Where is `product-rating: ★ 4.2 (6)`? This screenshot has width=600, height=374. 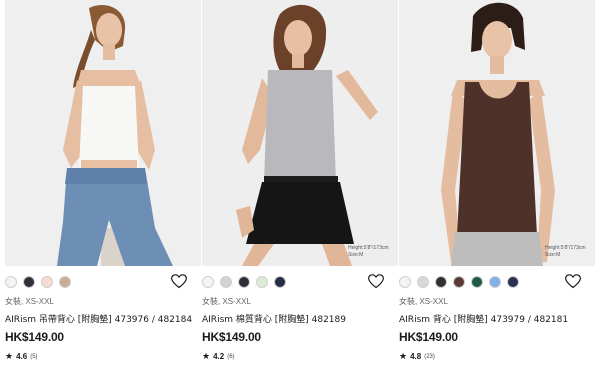
product-rating: ★ 4.2 (6) is located at coordinates (218, 356).